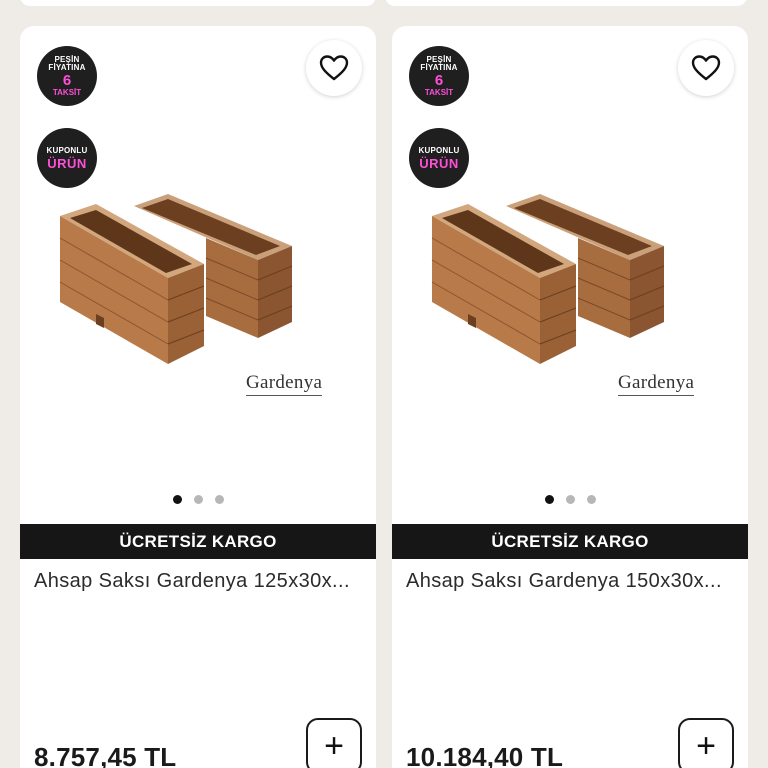 The image size is (768, 768). I want to click on previous-card-bottom-left, so click(198, 3).